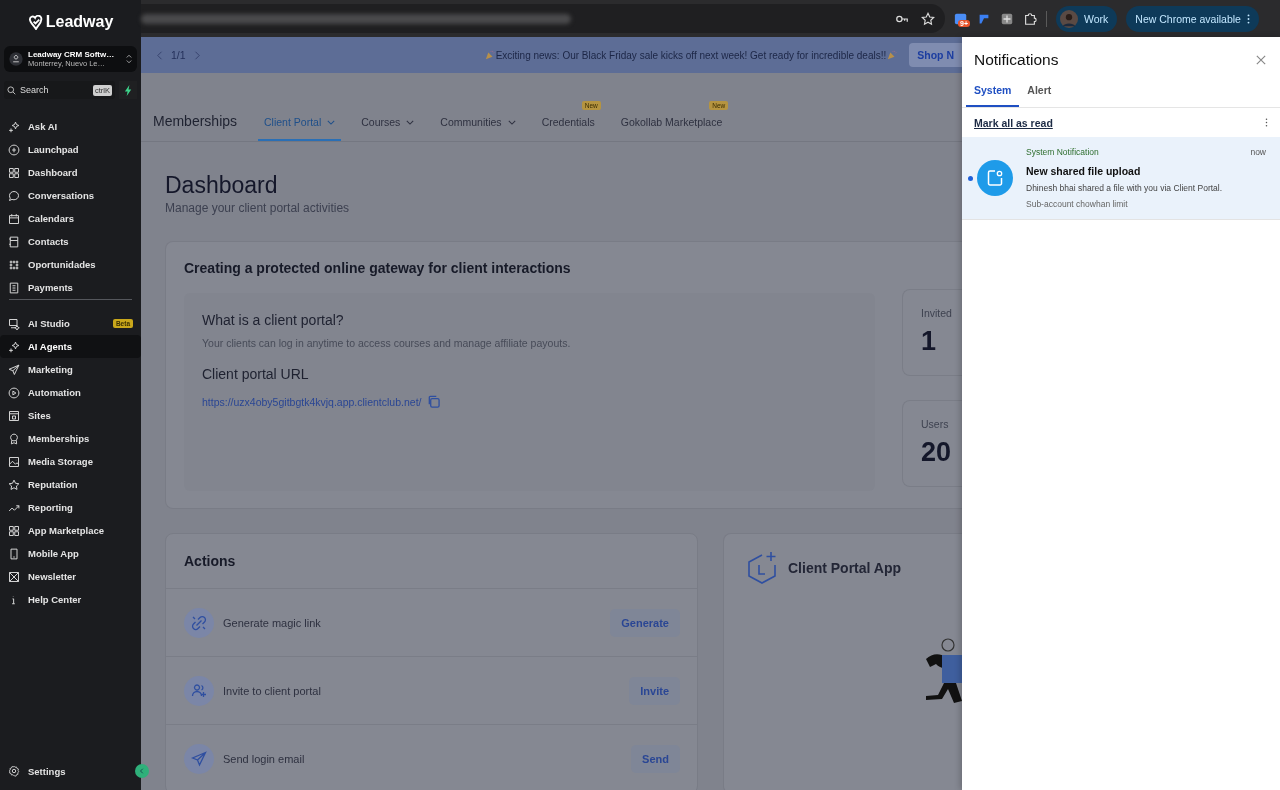  I want to click on notification-item: System Notification now New shared file upload Dhinesh bhai shared a file with you via Client Portal. Sub-account chowhan limit, so click(1121, 178).